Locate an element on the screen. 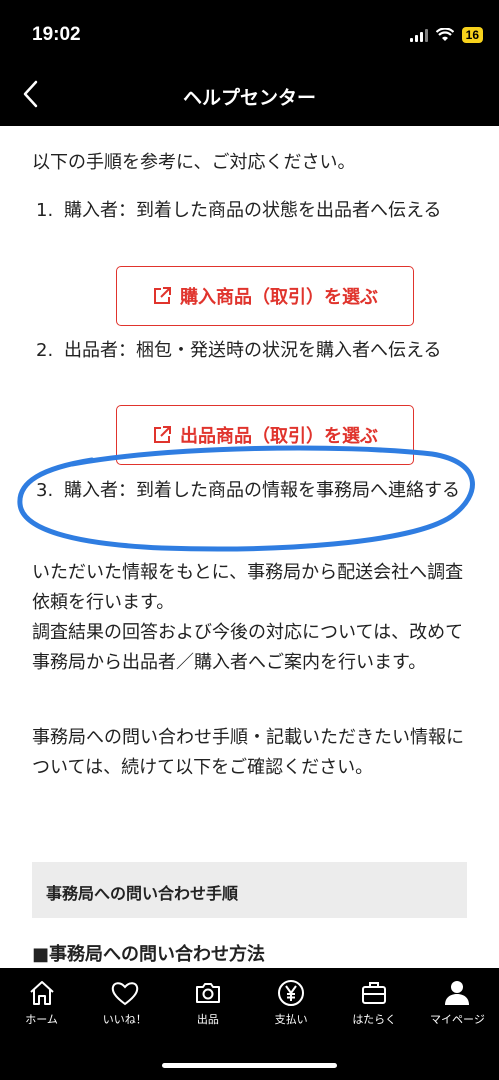 The image size is (499, 1080). nav-bar: ヘルプセンター is located at coordinates (249, 95).